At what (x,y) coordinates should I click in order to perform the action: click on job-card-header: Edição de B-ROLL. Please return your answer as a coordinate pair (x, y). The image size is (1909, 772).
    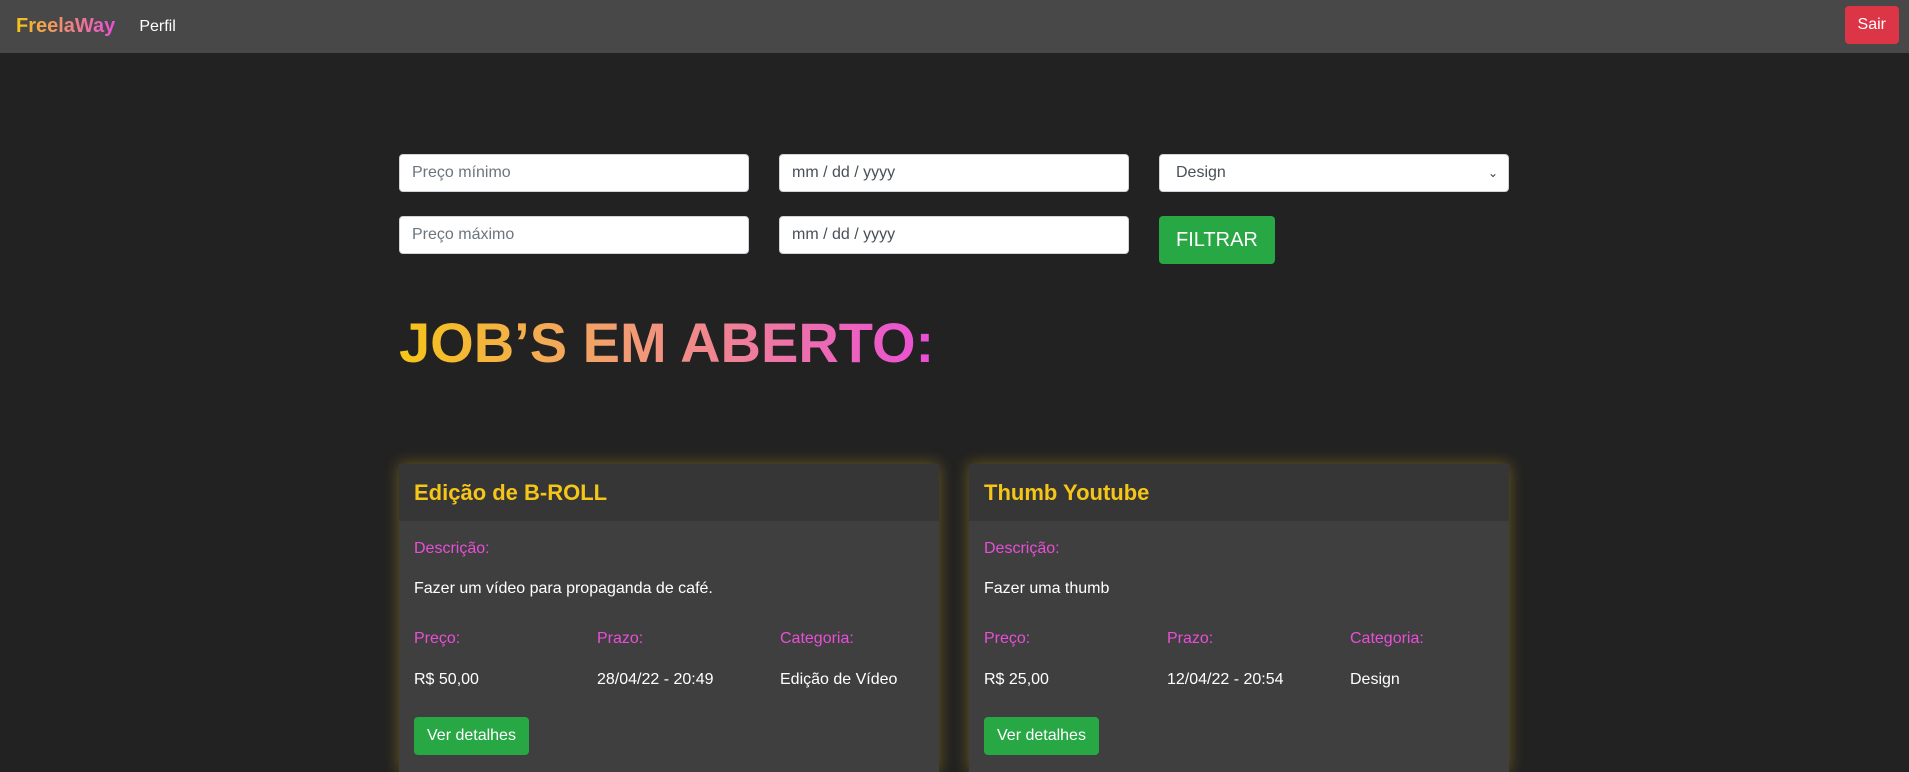
    Looking at the image, I should click on (669, 492).